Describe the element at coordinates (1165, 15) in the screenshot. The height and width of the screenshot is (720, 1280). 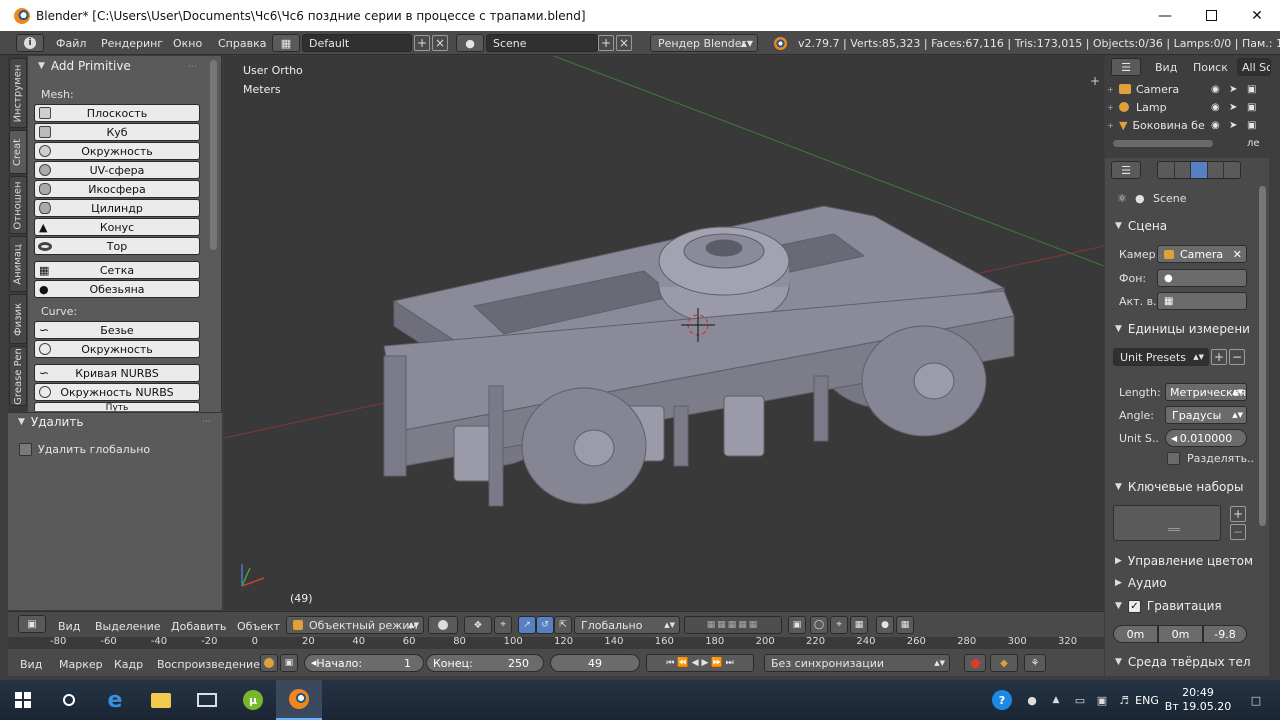
I see `minimize-button: —` at that location.